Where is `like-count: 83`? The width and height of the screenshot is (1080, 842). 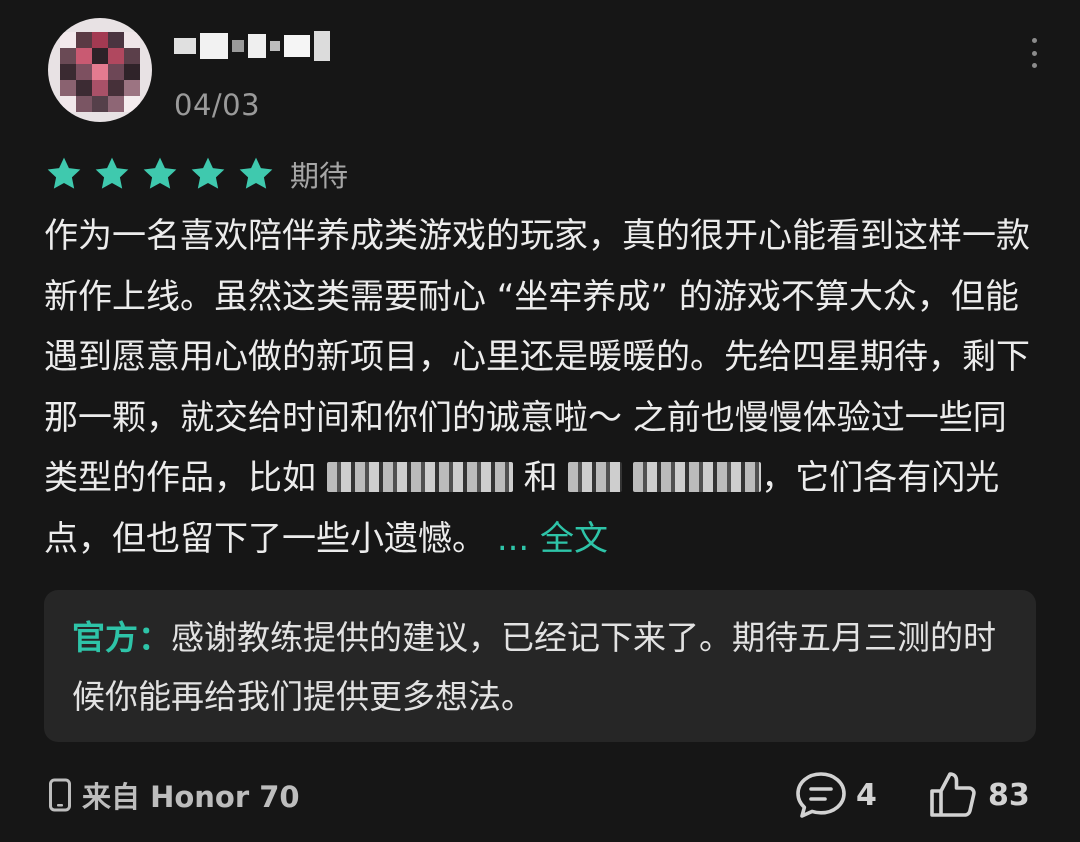
like-count: 83 is located at coordinates (1009, 795).